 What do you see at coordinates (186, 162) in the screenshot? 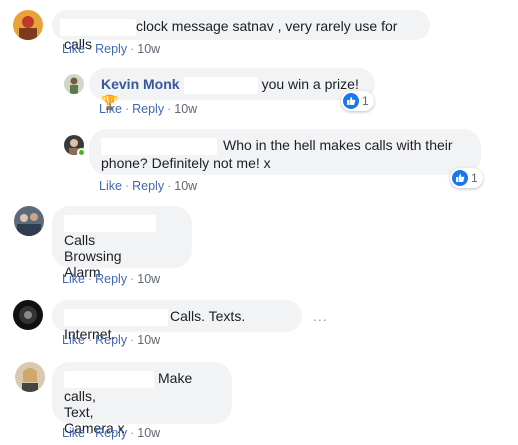
I see `comment-text-line-2: phone? Definitely not me! x` at bounding box center [186, 162].